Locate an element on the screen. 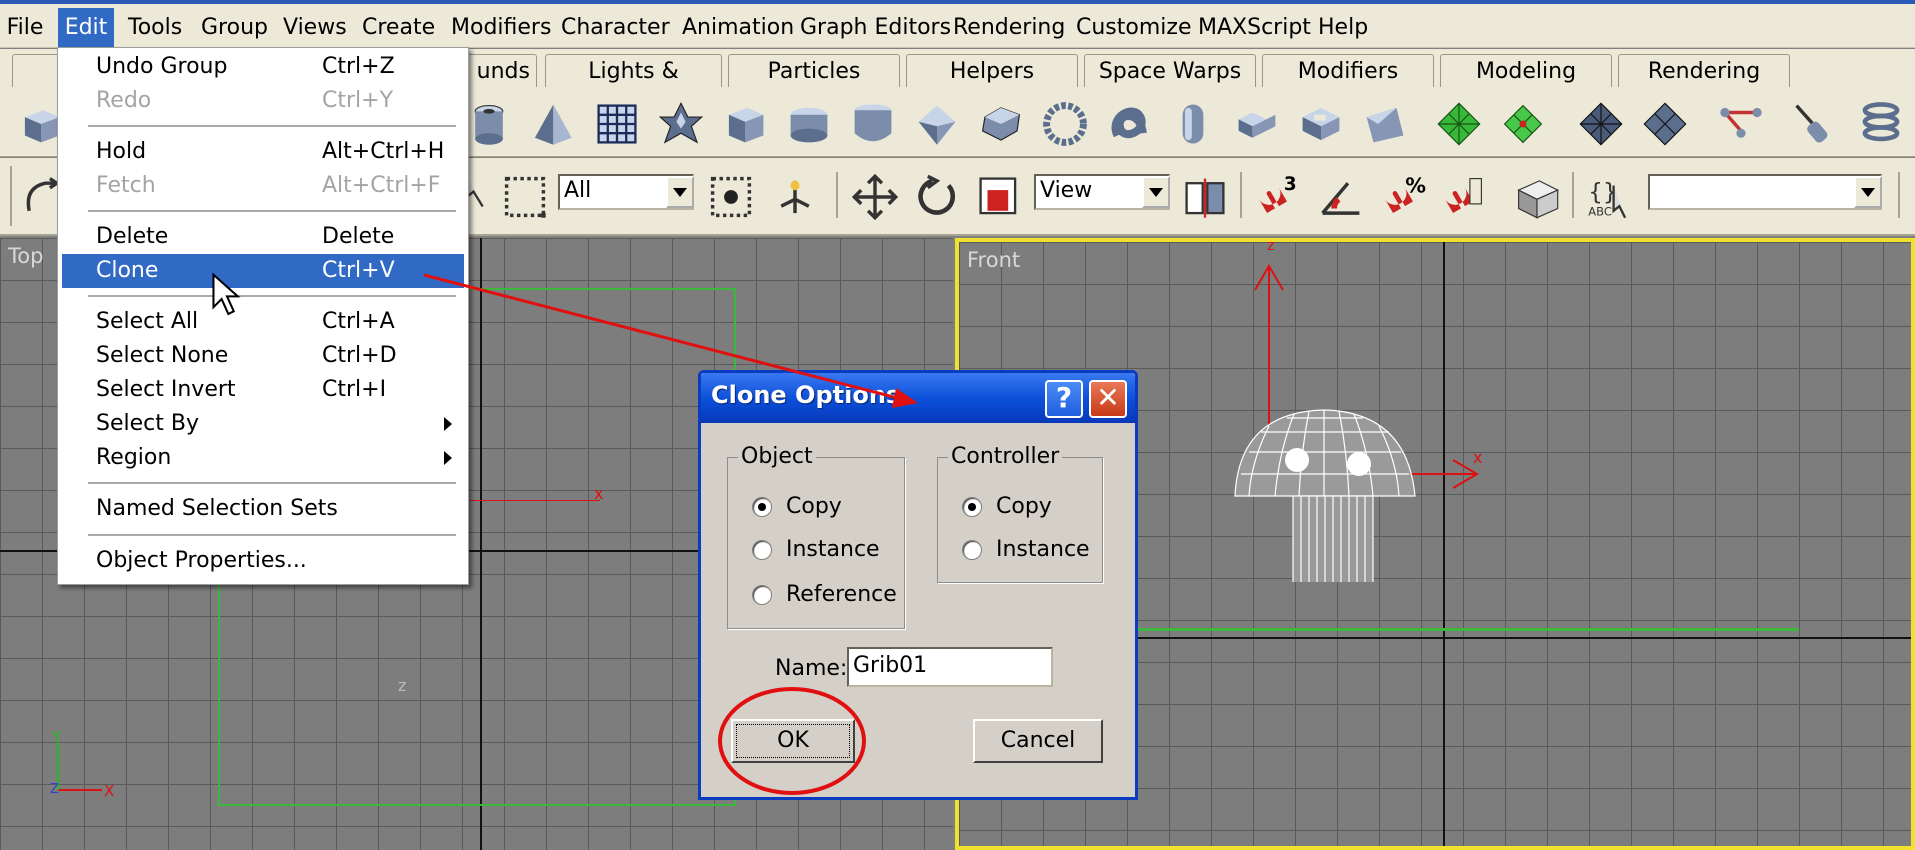 This screenshot has height=850, width=1915. edit-named-selection-icon: {}ABC is located at coordinates (1609, 197).